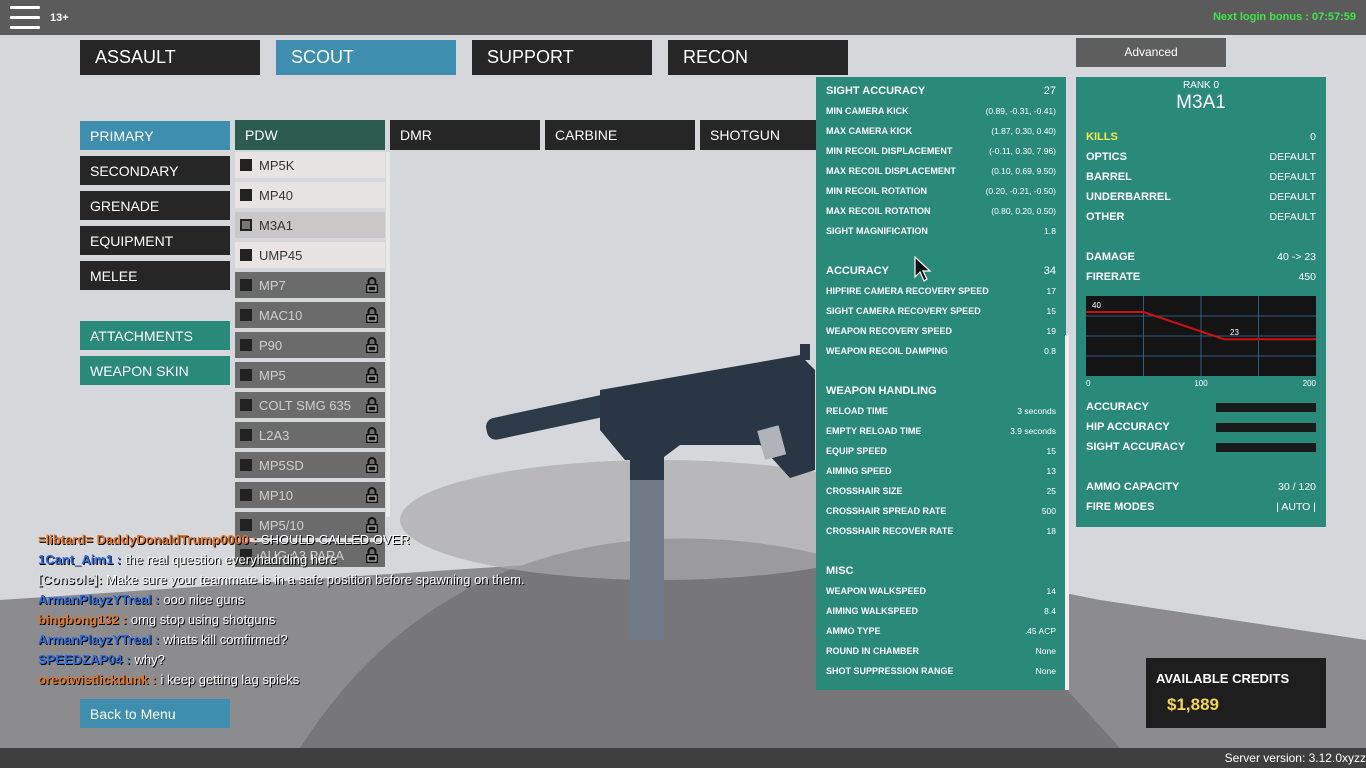 The image size is (1366, 768). I want to click on tab-scout: SCOUT, so click(366, 57).